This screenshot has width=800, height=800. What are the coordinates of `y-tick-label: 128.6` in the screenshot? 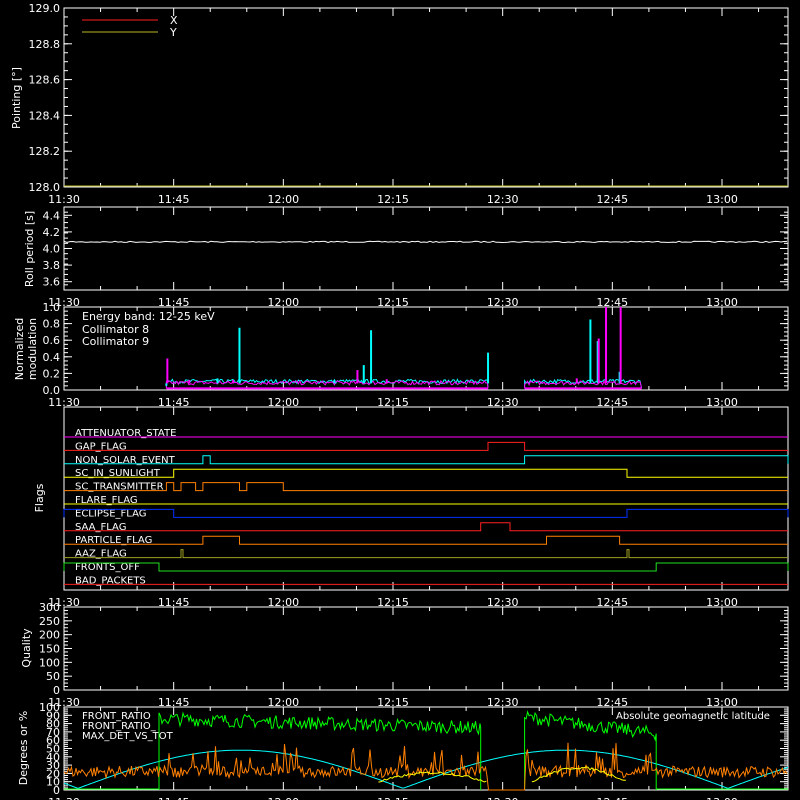 It's located at (45, 80).